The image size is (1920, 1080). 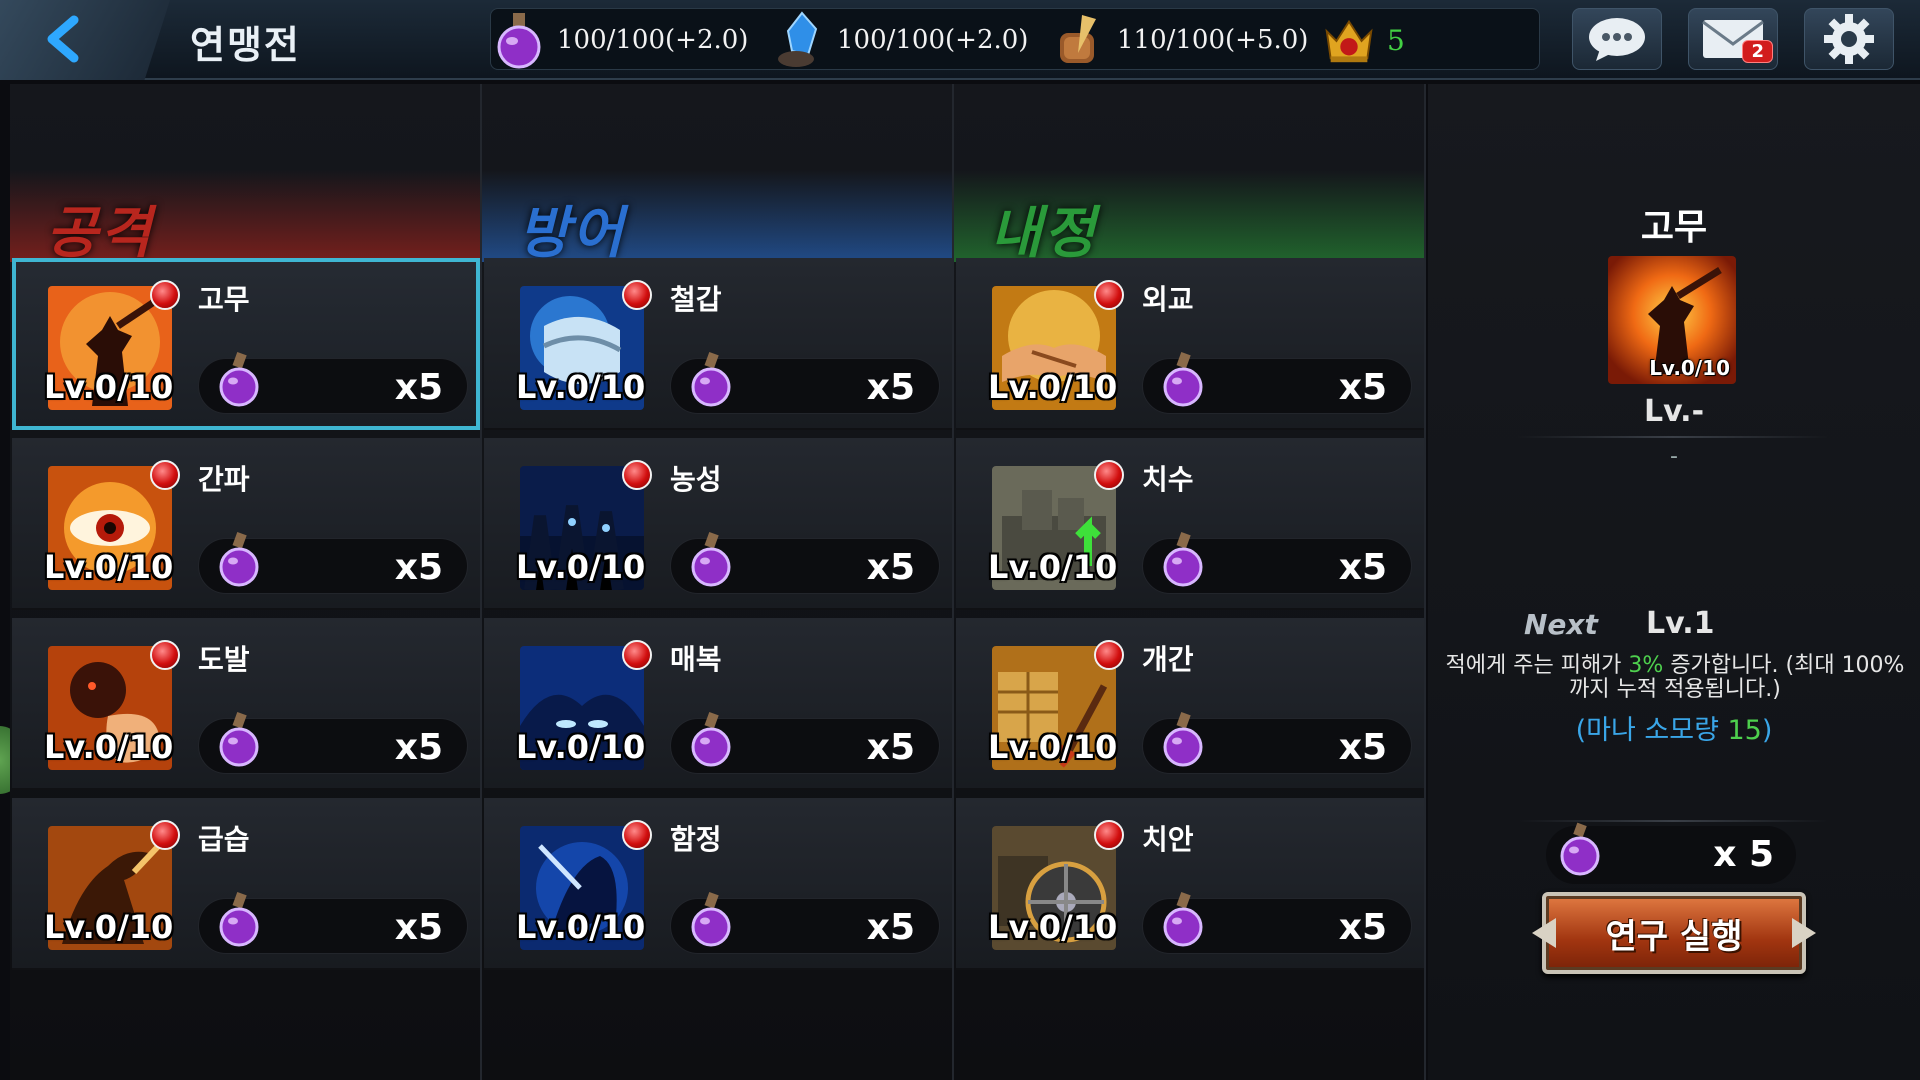 What do you see at coordinates (1757, 51) in the screenshot?
I see `mail-badge: 2` at bounding box center [1757, 51].